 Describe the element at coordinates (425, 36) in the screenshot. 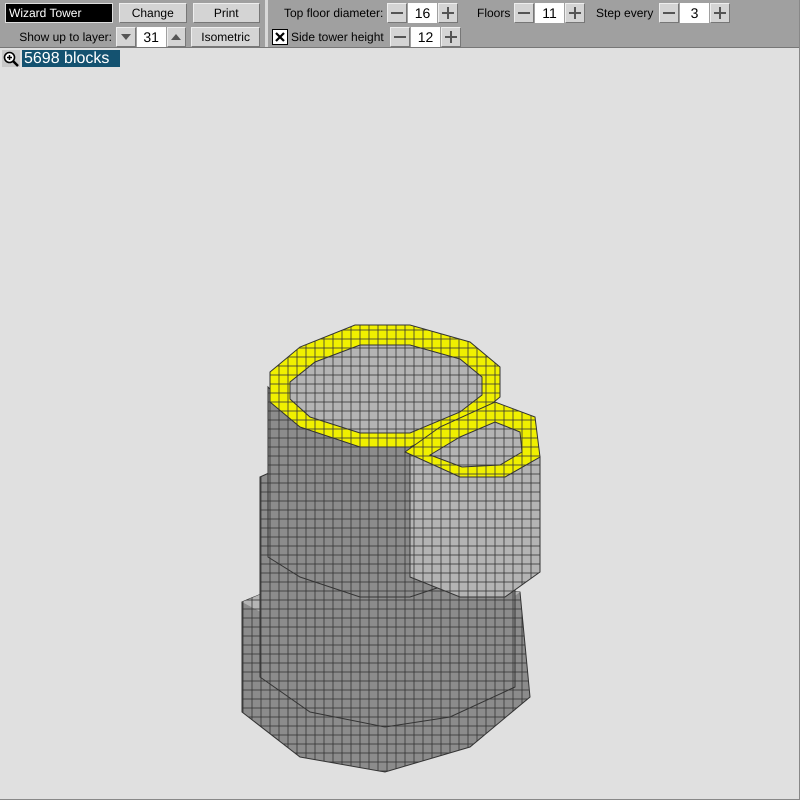

I see `number-field: 12` at that location.